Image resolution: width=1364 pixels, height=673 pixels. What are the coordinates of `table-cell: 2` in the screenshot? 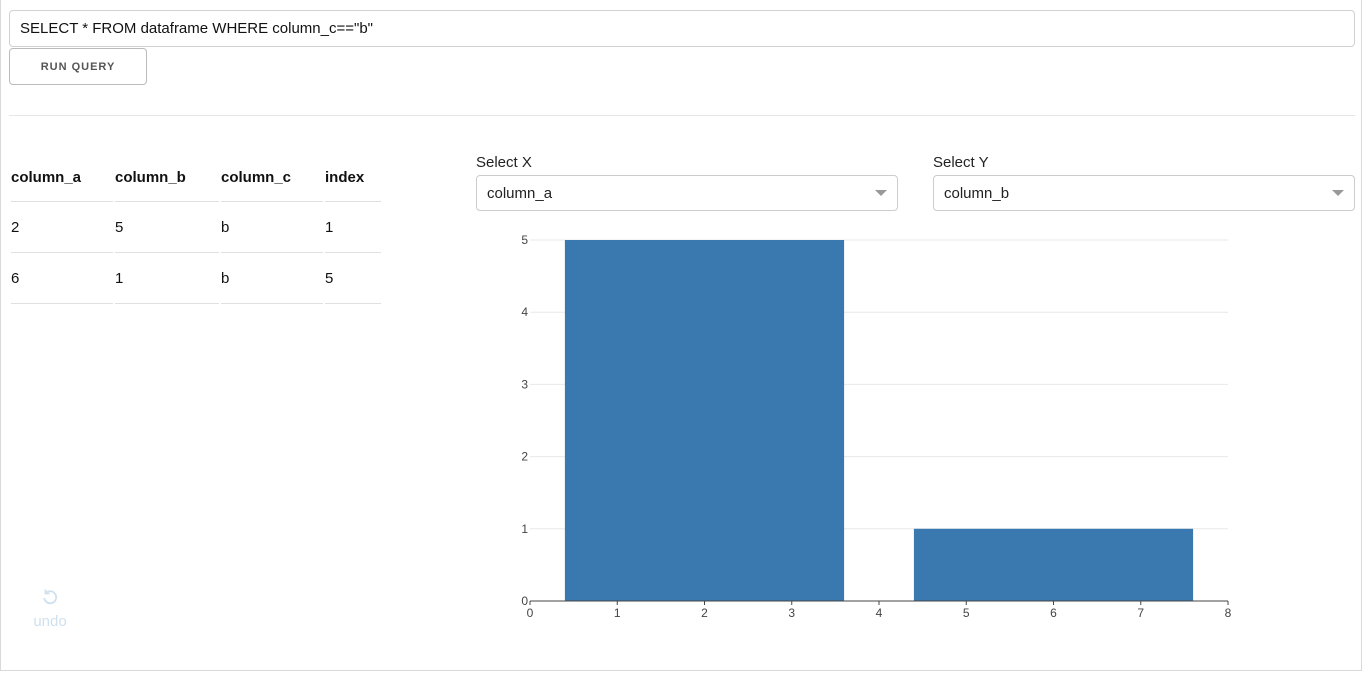 It's located at (62, 227).